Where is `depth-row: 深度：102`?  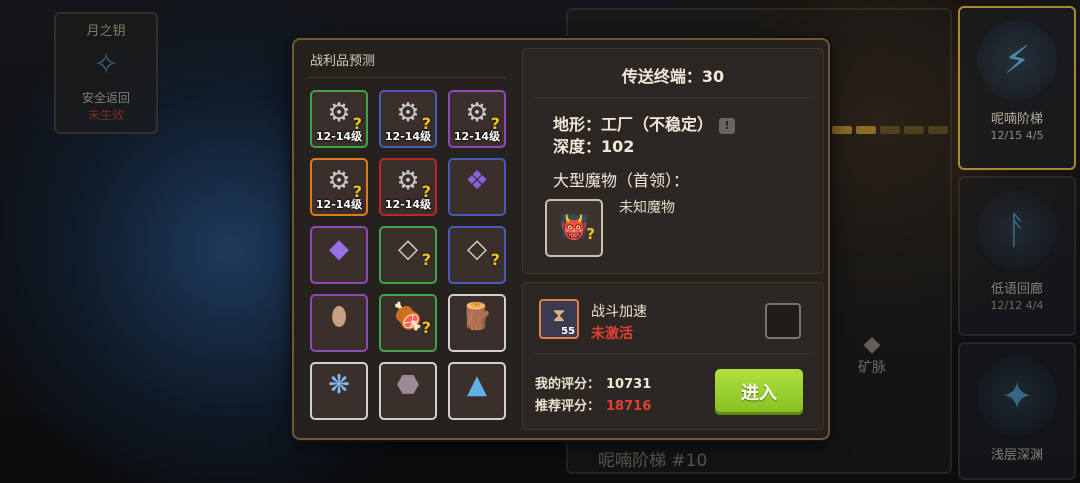
depth-row: 深度：102 is located at coordinates (593, 145).